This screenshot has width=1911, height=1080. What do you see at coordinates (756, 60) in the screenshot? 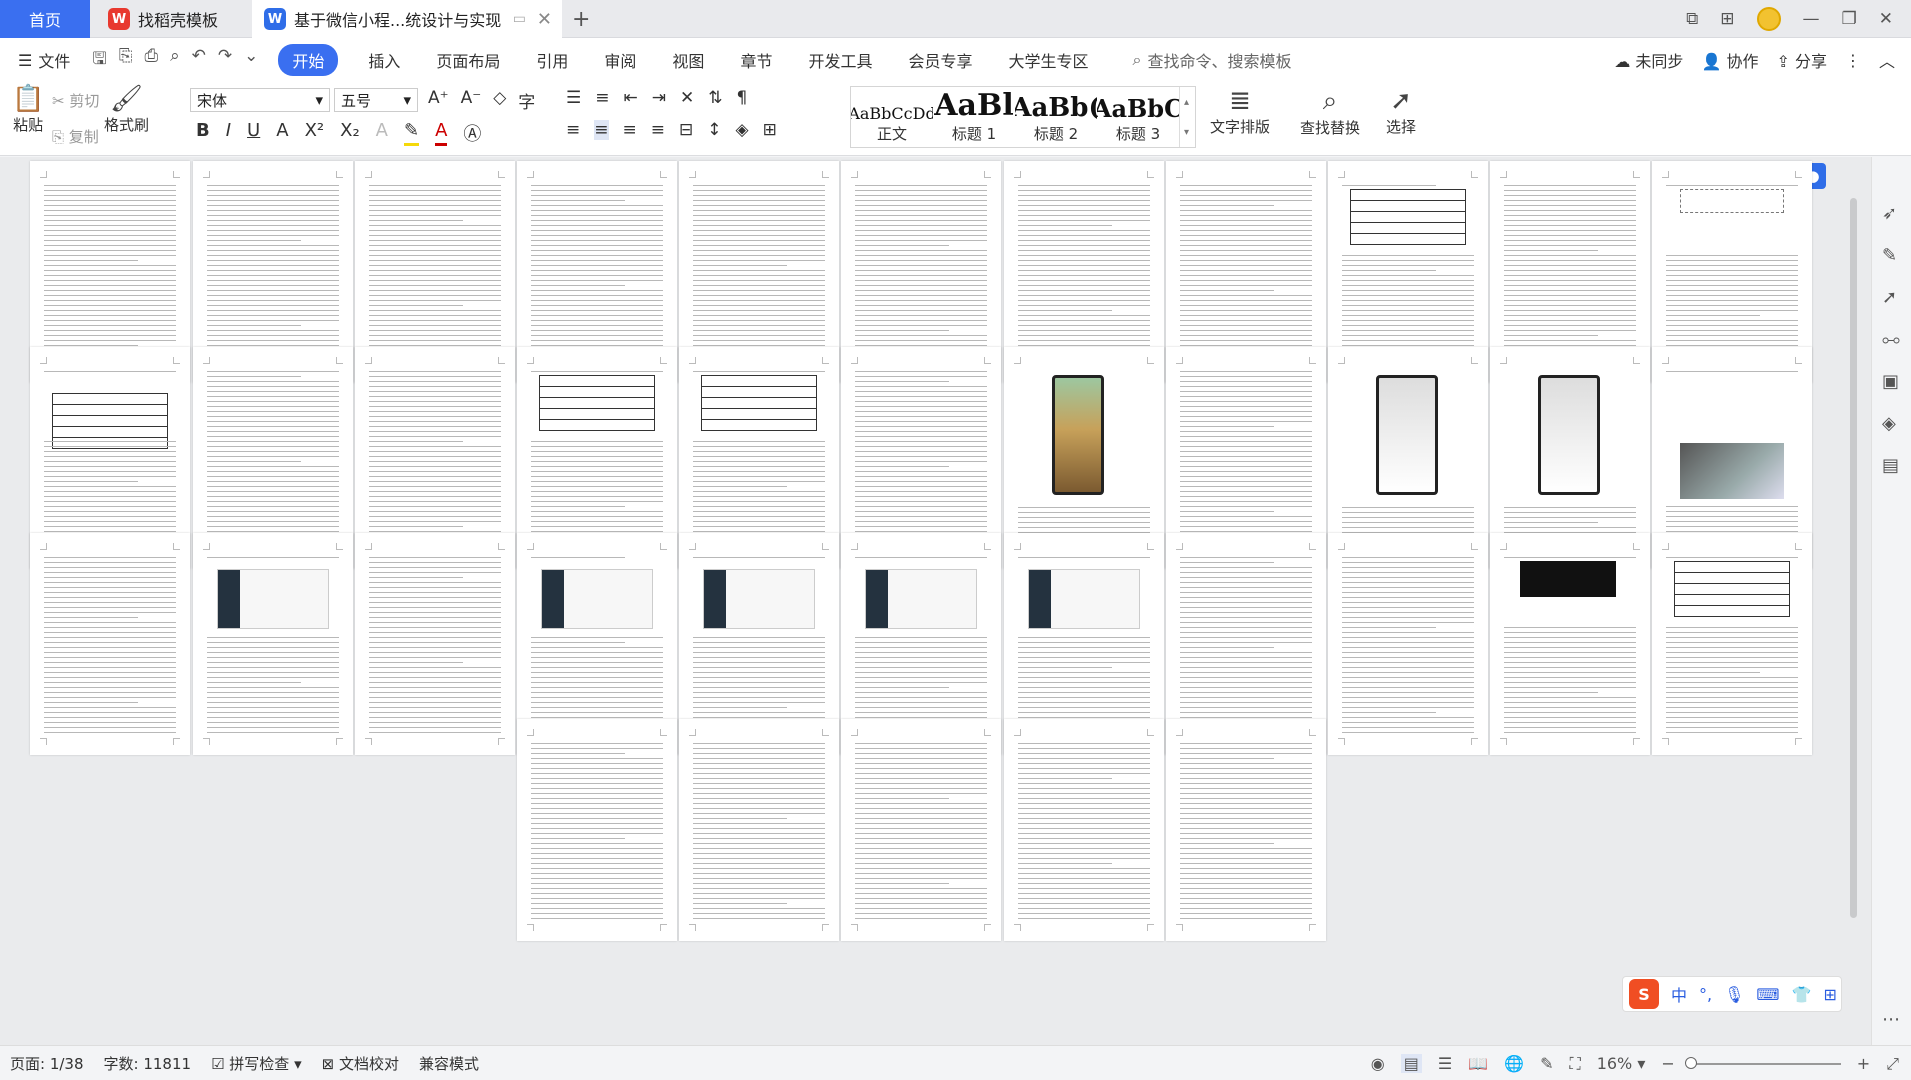
I see `tab-chapter: 章节` at bounding box center [756, 60].